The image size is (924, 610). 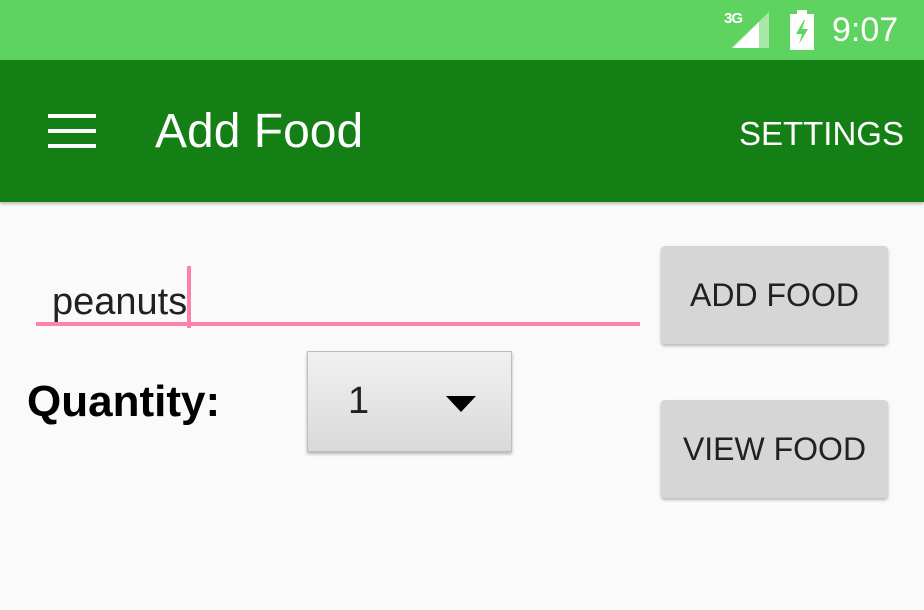 What do you see at coordinates (124, 401) in the screenshot?
I see `quantity-label: Quantity:` at bounding box center [124, 401].